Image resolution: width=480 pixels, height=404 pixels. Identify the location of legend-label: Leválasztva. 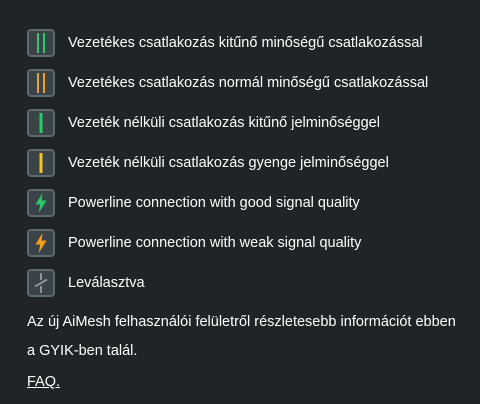
(106, 283).